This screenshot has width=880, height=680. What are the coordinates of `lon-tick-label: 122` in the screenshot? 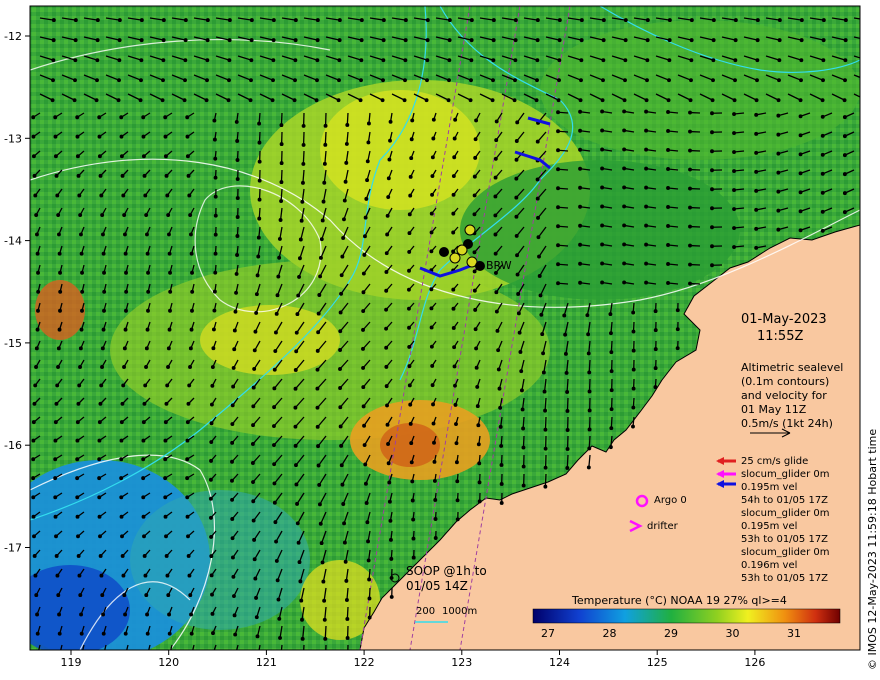 It's located at (364, 662).